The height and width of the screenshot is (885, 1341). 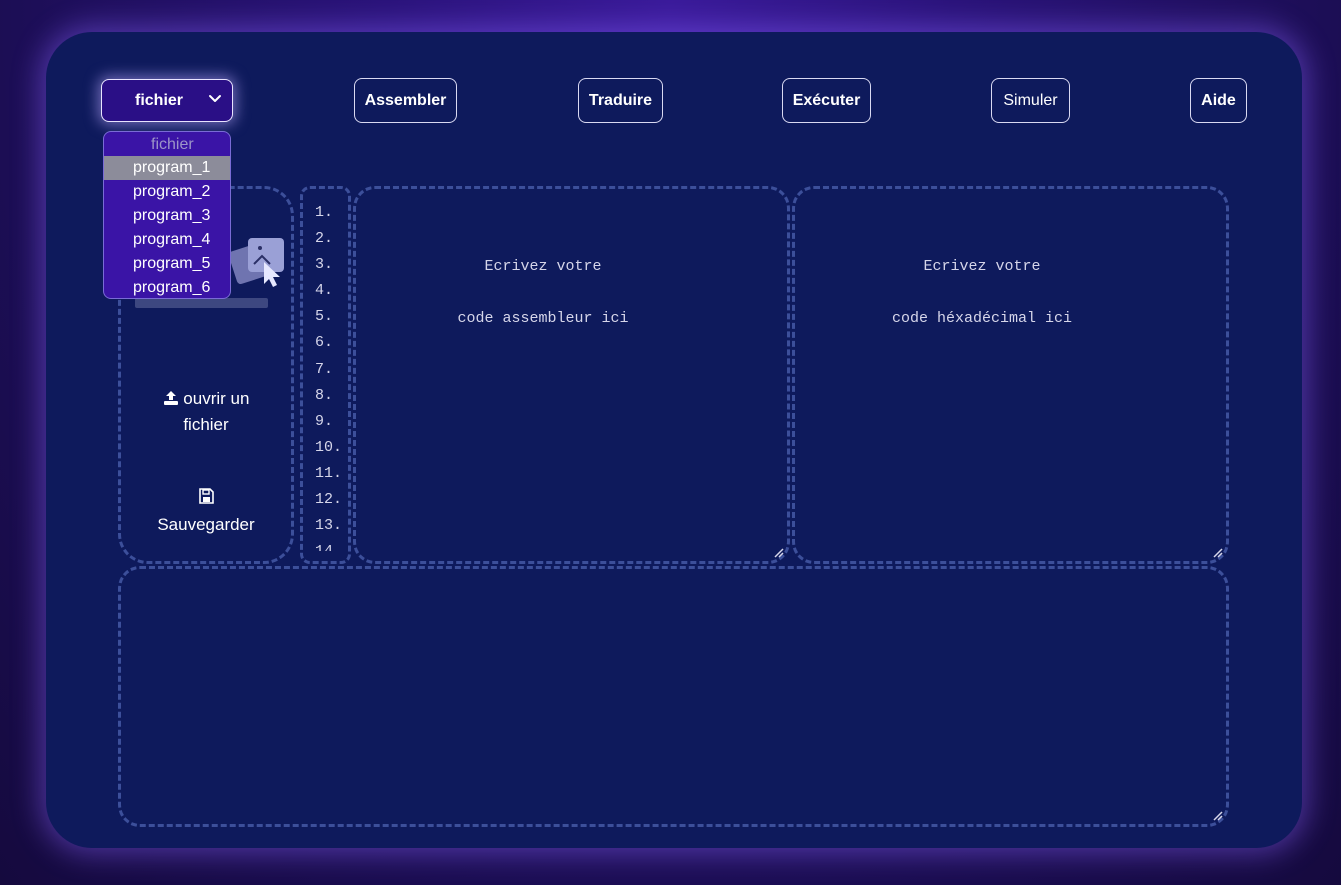 I want to click on save-label: Sauvegarder, so click(x=206, y=524).